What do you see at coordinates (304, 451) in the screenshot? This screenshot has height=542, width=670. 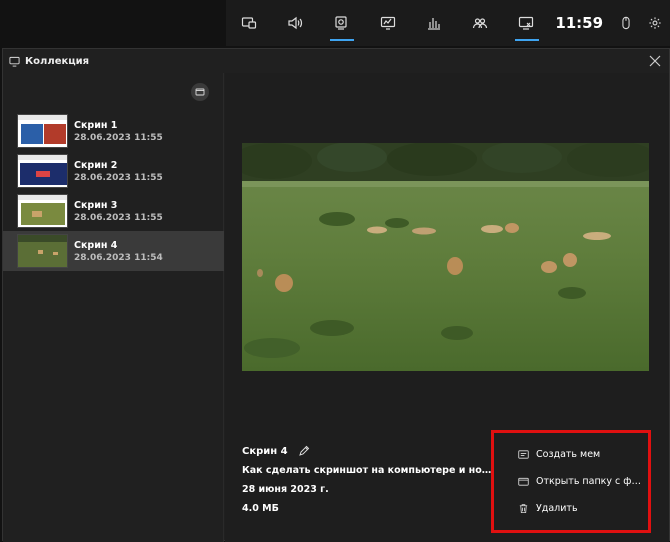 I see `pencil-icon` at bounding box center [304, 451].